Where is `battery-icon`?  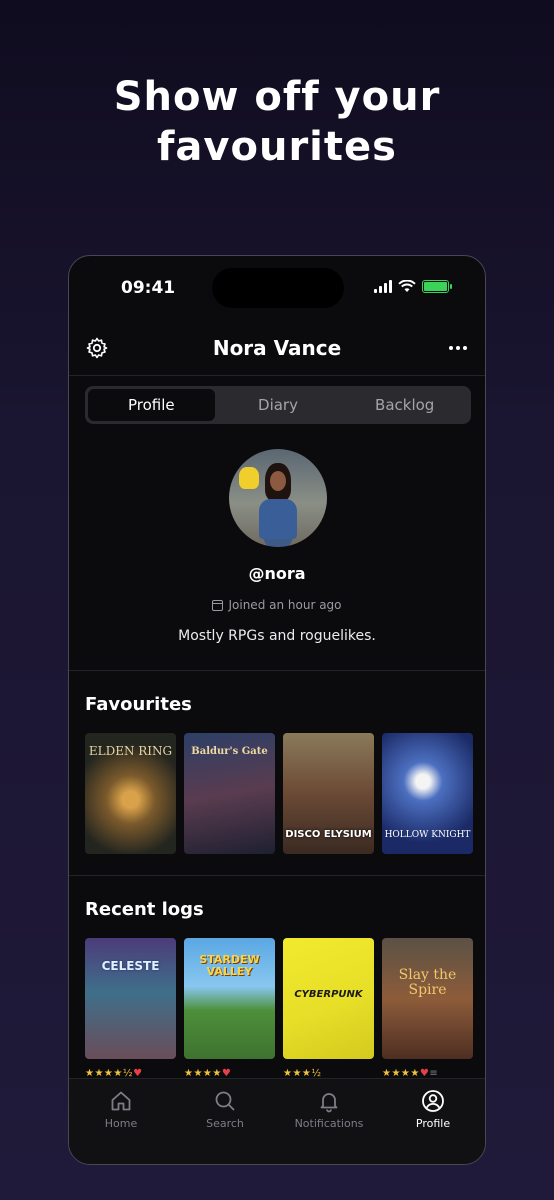 battery-icon is located at coordinates (437, 286).